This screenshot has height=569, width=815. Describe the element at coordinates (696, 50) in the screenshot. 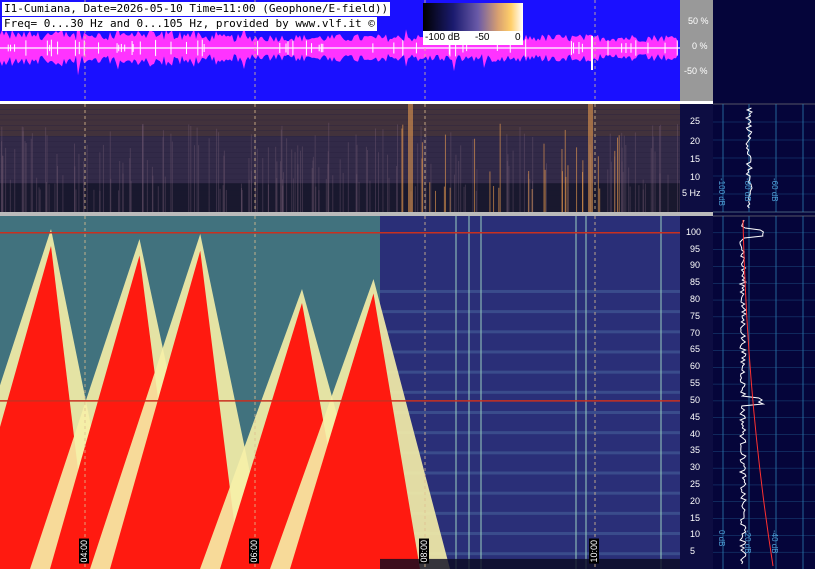

I see `waveform-axis: 50 % 0 % -50 %` at that location.